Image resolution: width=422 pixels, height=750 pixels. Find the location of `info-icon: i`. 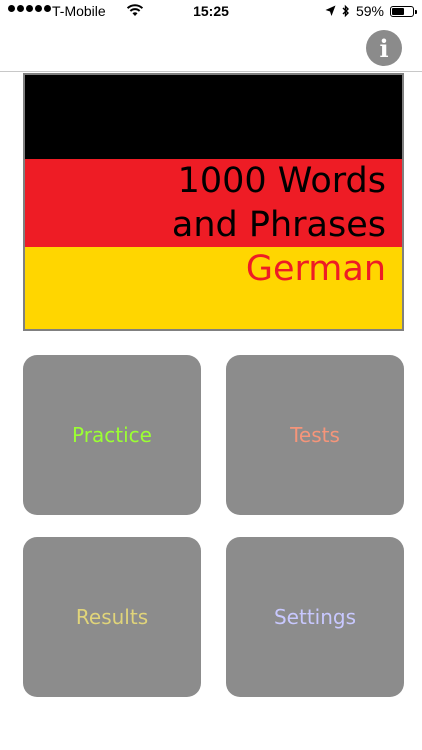

info-icon: i is located at coordinates (384, 48).